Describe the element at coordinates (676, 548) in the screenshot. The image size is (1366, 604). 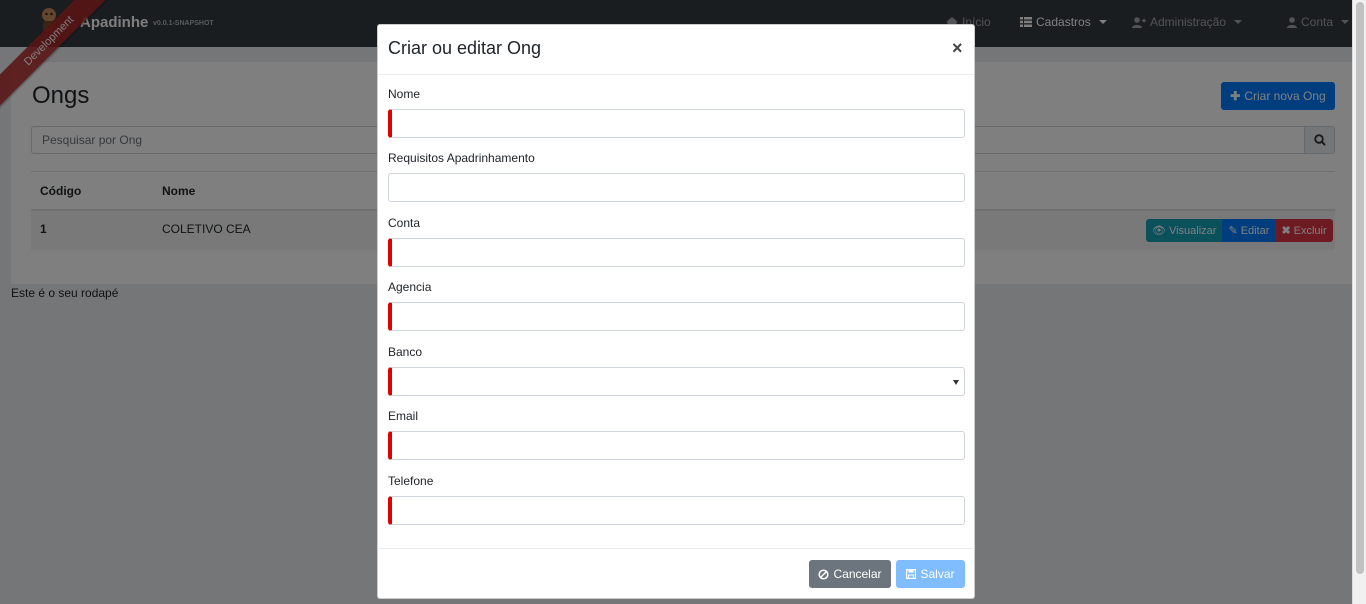
I see `modal-footer-divider` at that location.